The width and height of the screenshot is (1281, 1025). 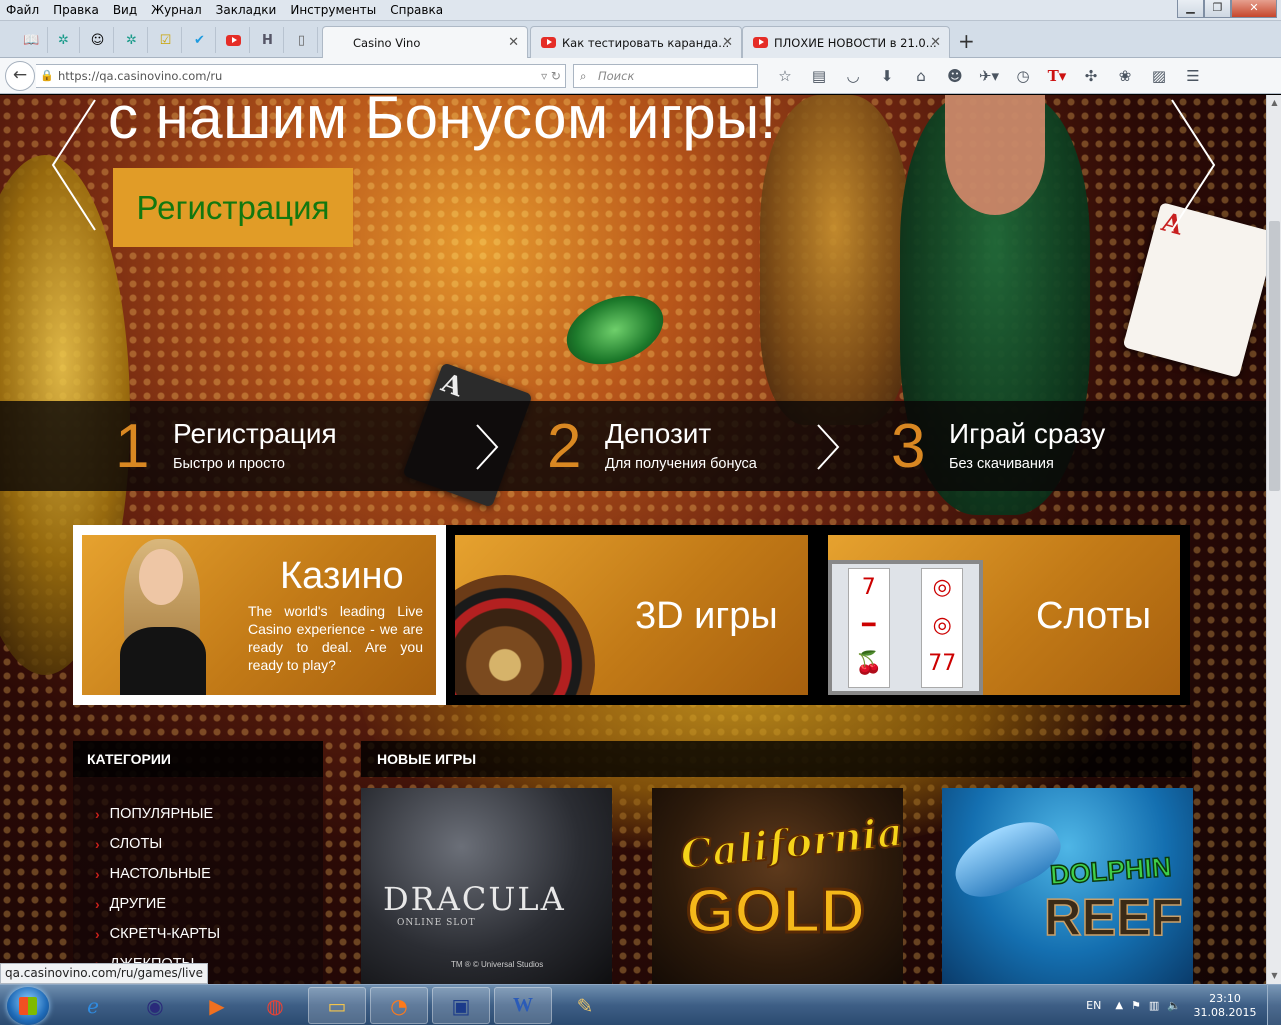 I want to click on pinned-tab-avatar-icon: ☺, so click(x=98, y=40).